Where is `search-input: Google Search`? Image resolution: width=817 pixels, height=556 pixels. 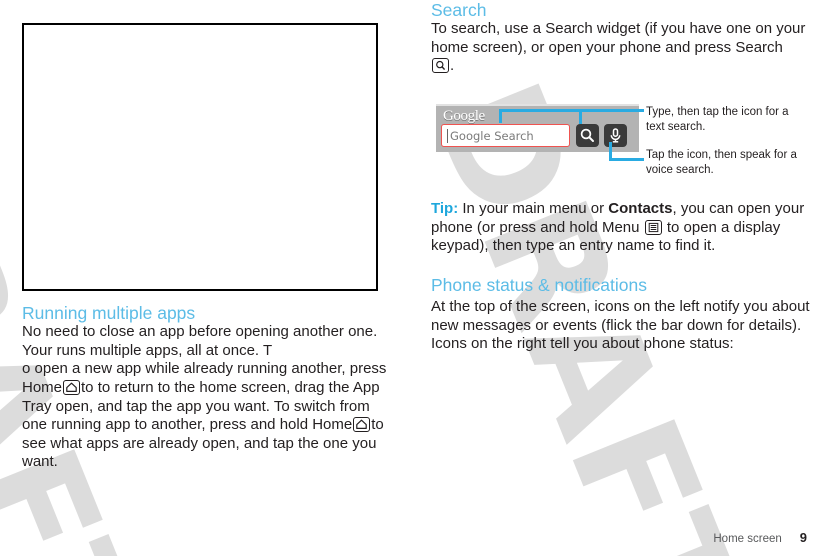
search-input: Google Search is located at coordinates (505, 135).